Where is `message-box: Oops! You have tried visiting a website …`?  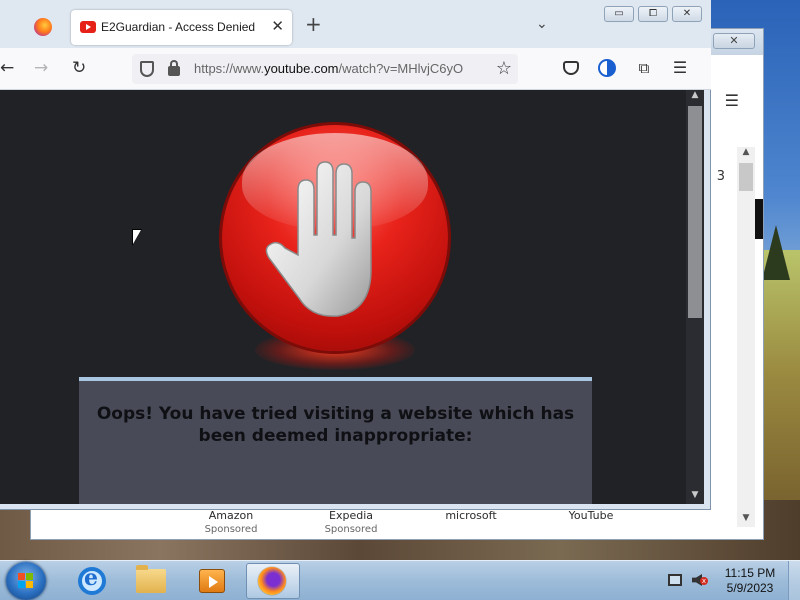 message-box: Oops! You have tried visiting a website … is located at coordinates (335, 440).